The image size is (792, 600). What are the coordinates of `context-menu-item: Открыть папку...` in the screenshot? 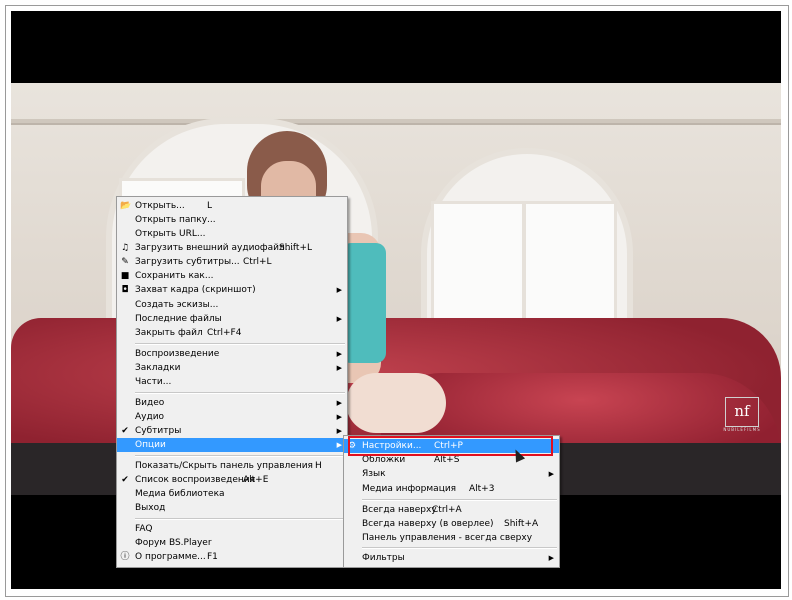 It's located at (232, 220).